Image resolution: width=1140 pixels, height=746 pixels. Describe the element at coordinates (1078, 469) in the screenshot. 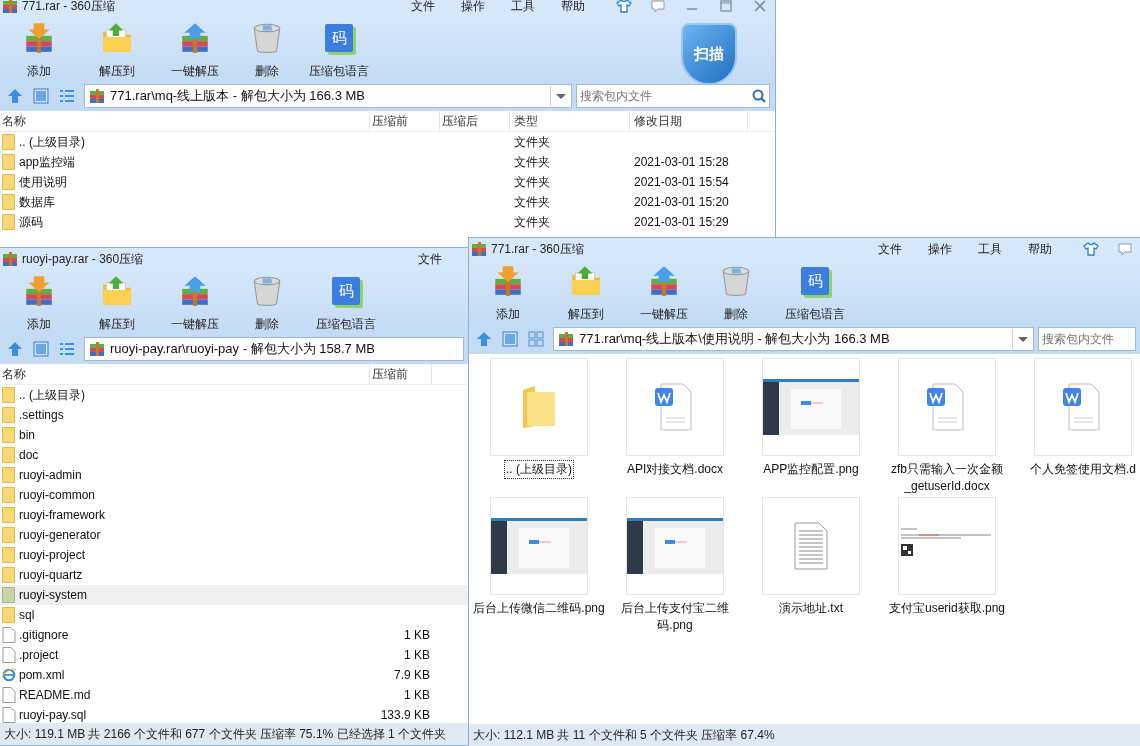

I see `file-name: 个人免签使用文档.d` at that location.